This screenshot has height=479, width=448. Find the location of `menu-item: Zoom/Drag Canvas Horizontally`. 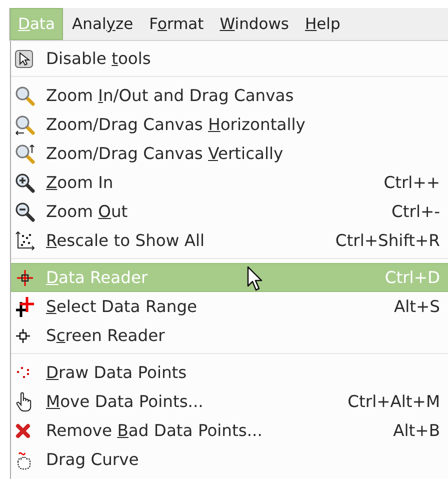

menu-item: Zoom/Drag Canvas Horizontally is located at coordinates (229, 124).